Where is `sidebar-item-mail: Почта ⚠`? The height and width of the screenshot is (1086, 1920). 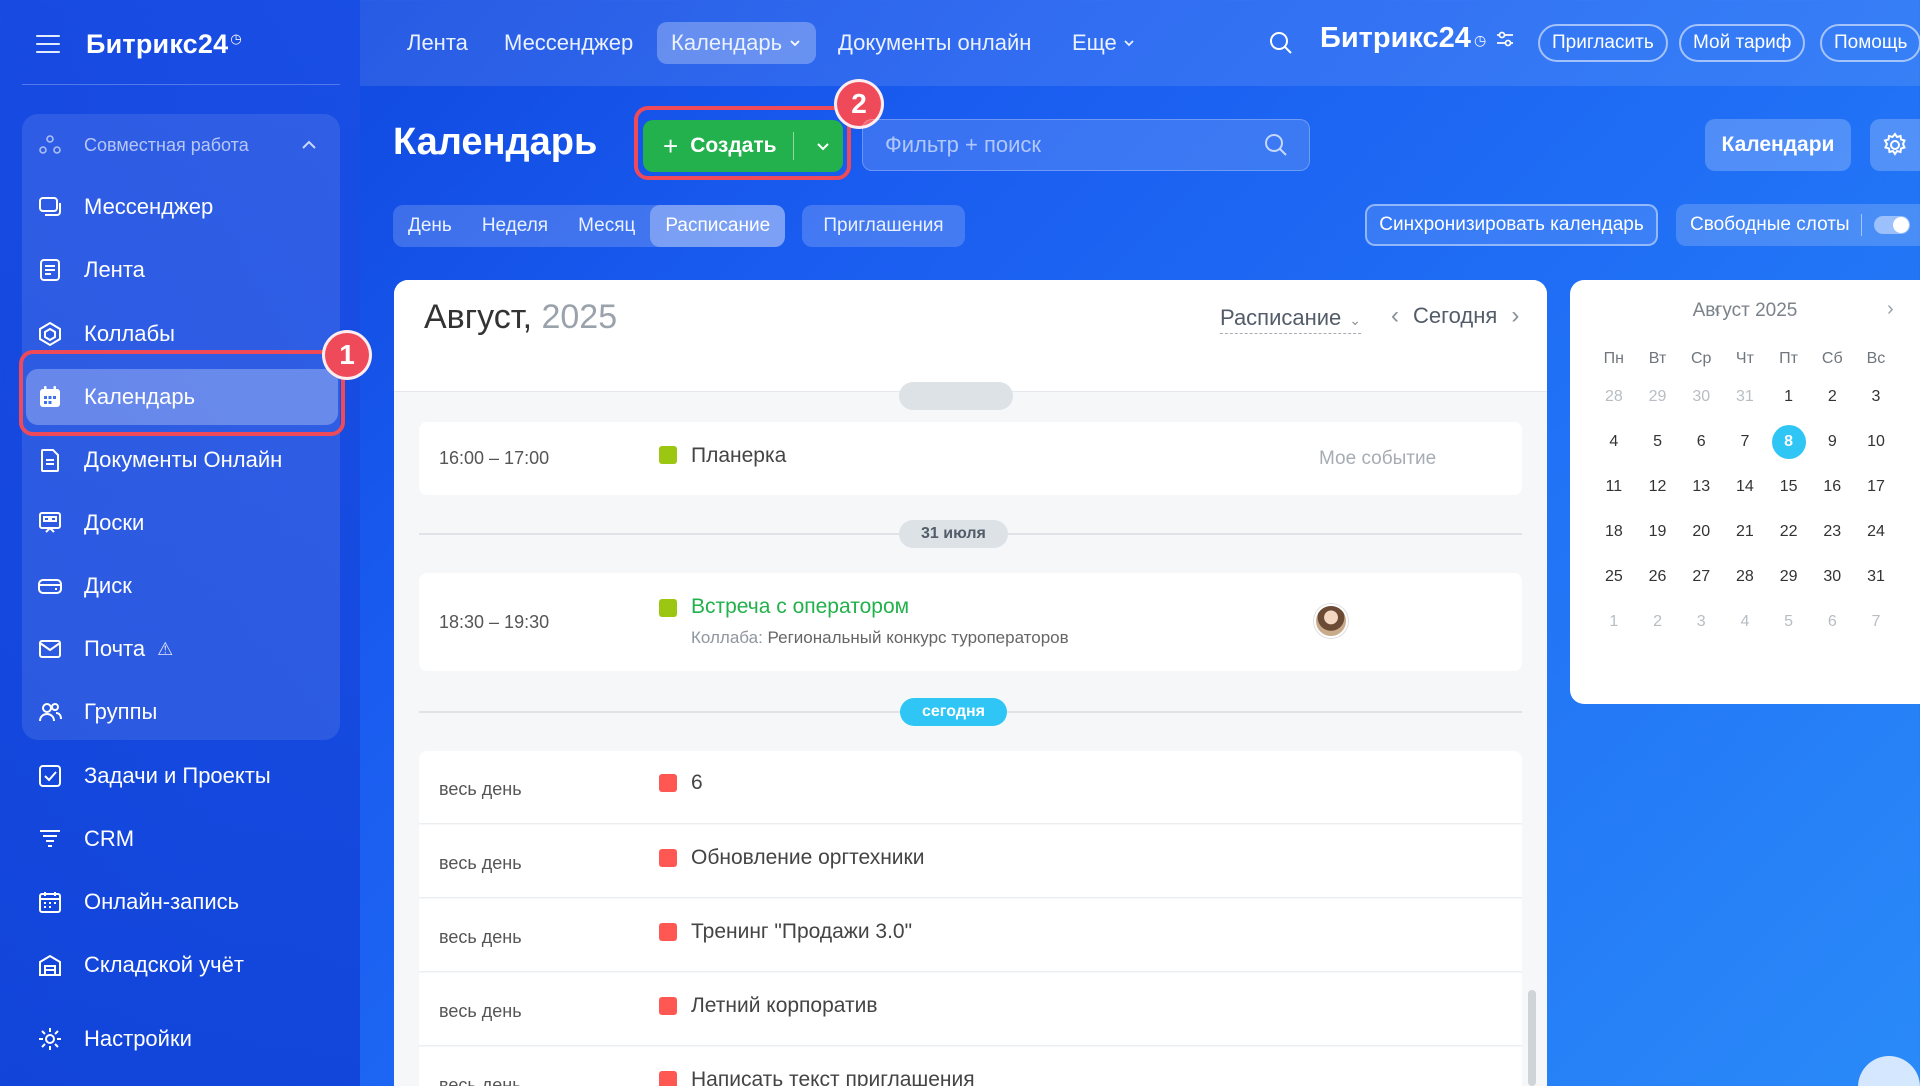 sidebar-item-mail: Почта ⚠ is located at coordinates (186, 649).